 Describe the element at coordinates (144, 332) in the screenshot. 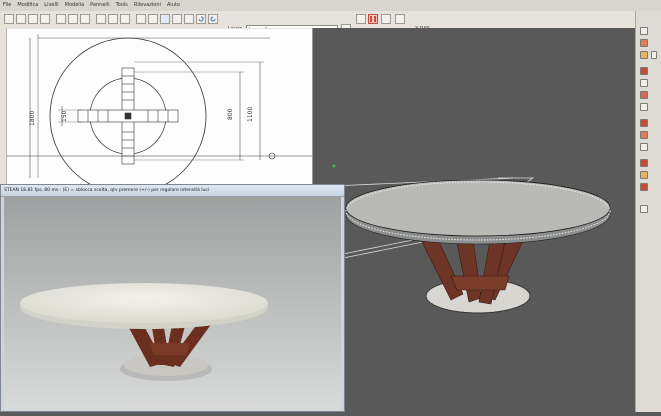

I see `rendered-table` at that location.